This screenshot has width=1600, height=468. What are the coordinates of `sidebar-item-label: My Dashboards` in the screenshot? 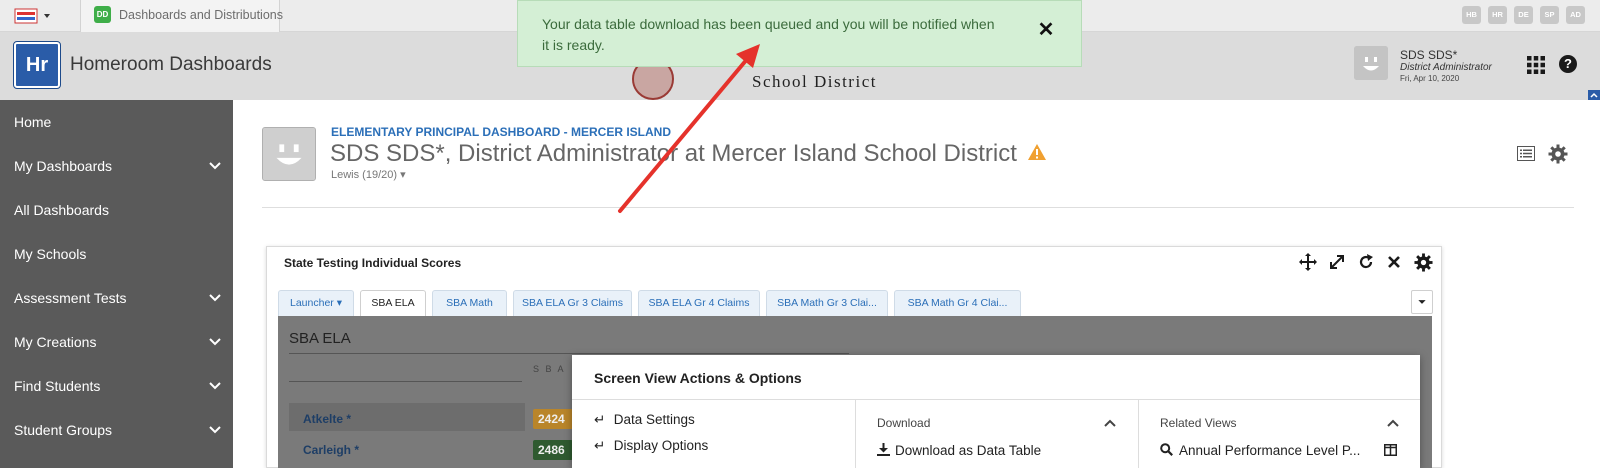 It's located at (63, 166).